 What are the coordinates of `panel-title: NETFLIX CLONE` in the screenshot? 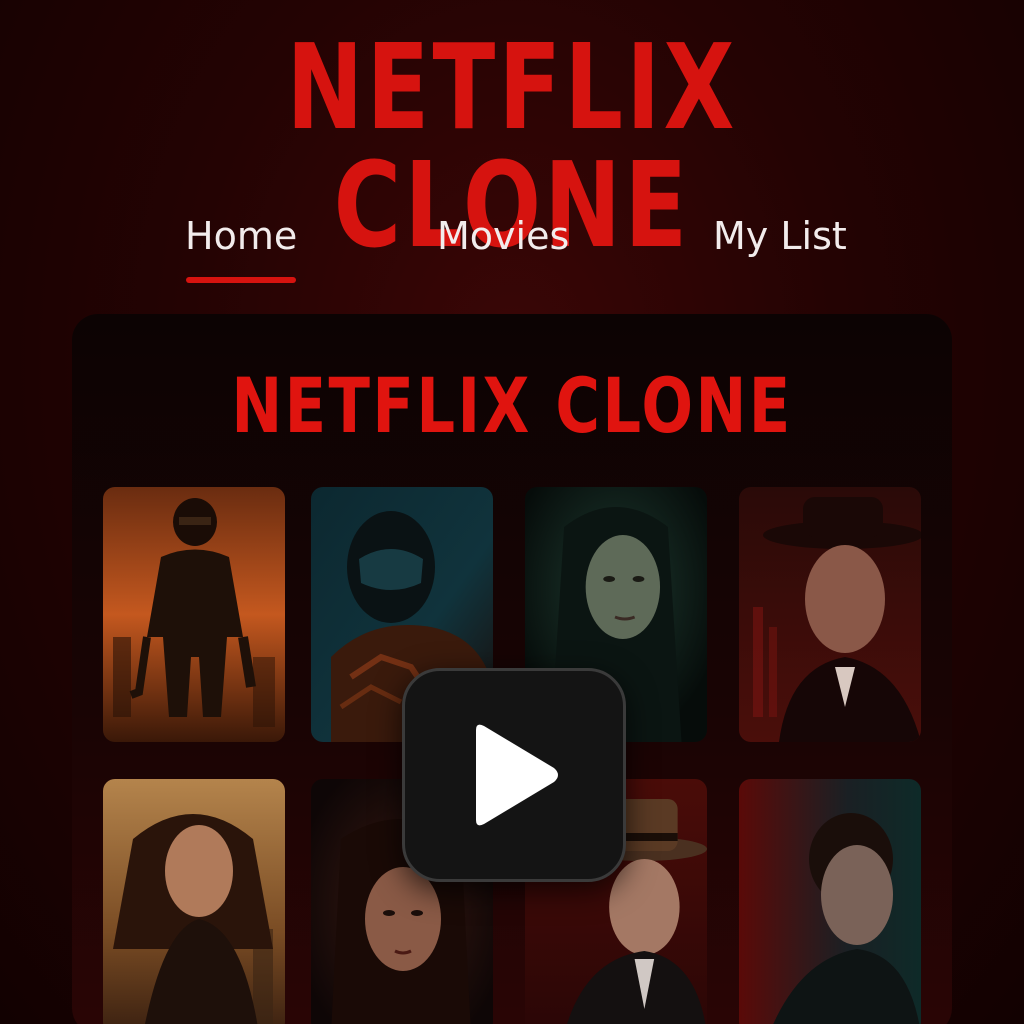 It's located at (512, 405).